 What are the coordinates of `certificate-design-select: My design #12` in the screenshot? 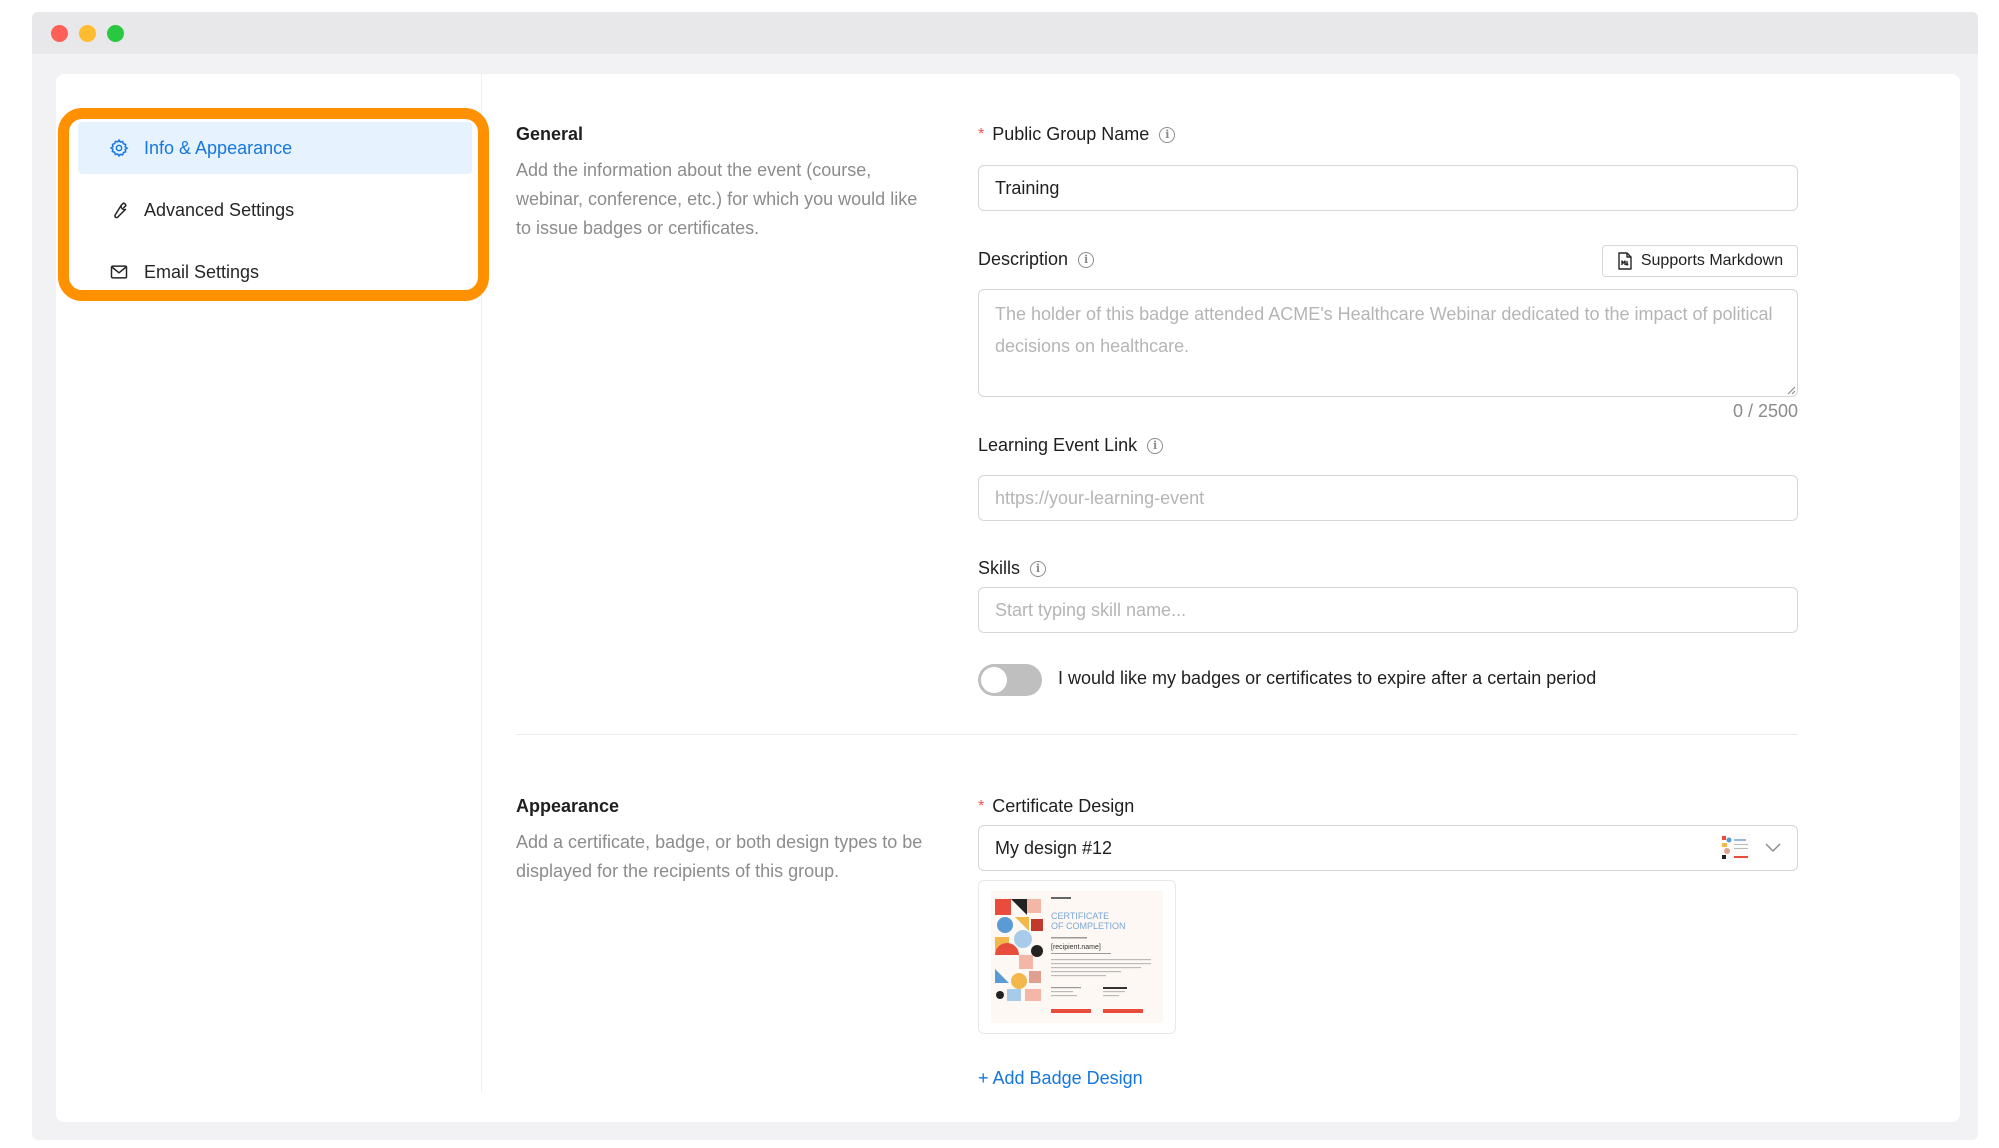 It's located at (1388, 848).